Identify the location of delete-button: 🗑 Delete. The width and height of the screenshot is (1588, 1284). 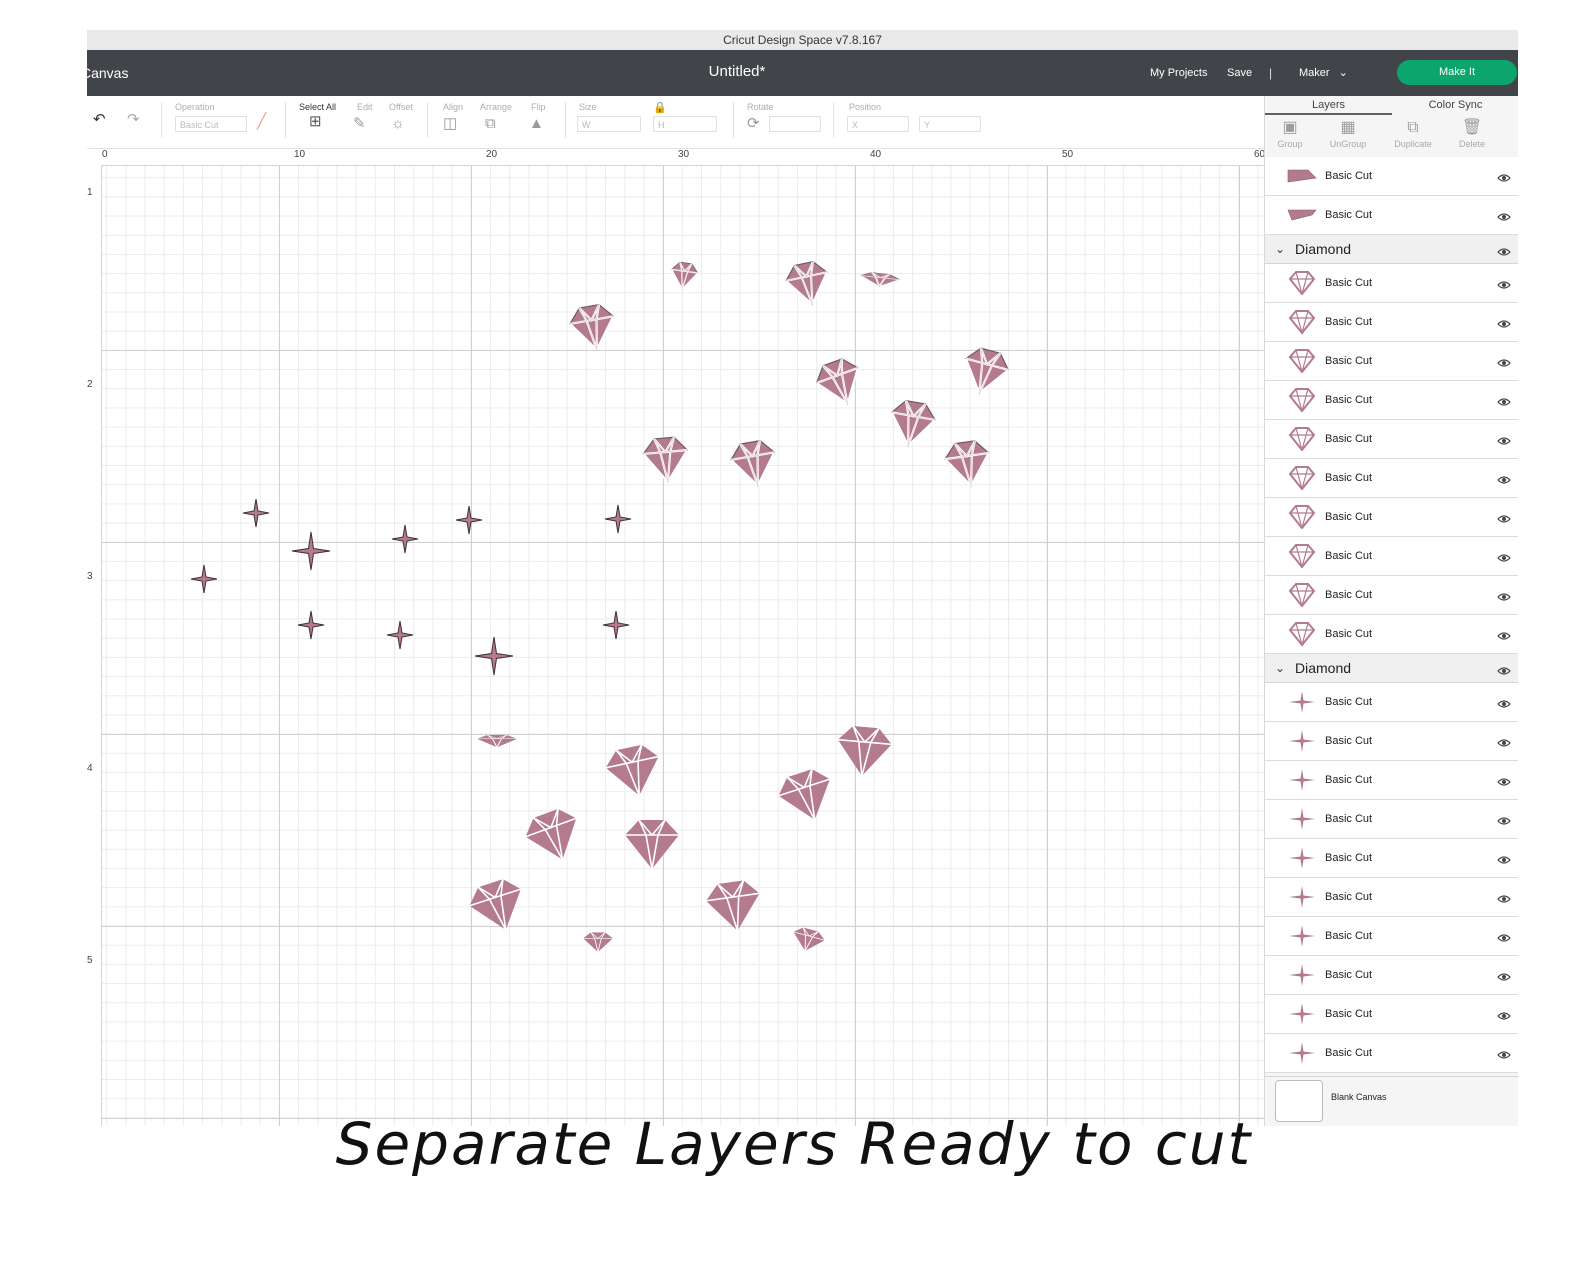
(1472, 133).